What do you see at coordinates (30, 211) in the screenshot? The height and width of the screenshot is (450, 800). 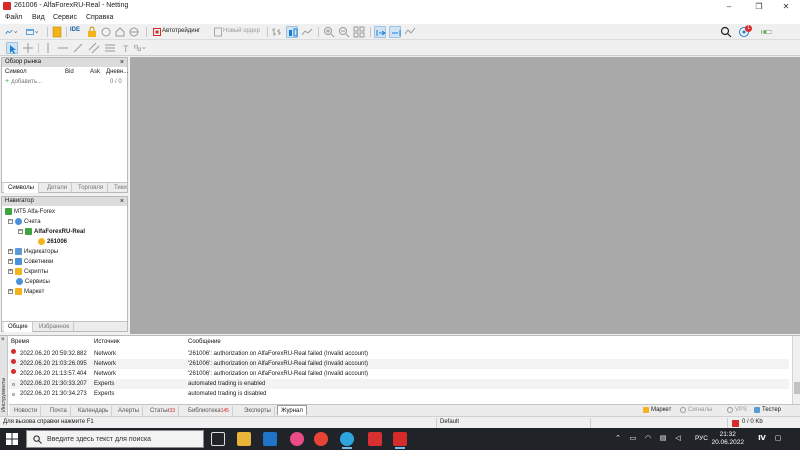 I see `nav-root: MT5 Alfa-Forex` at bounding box center [30, 211].